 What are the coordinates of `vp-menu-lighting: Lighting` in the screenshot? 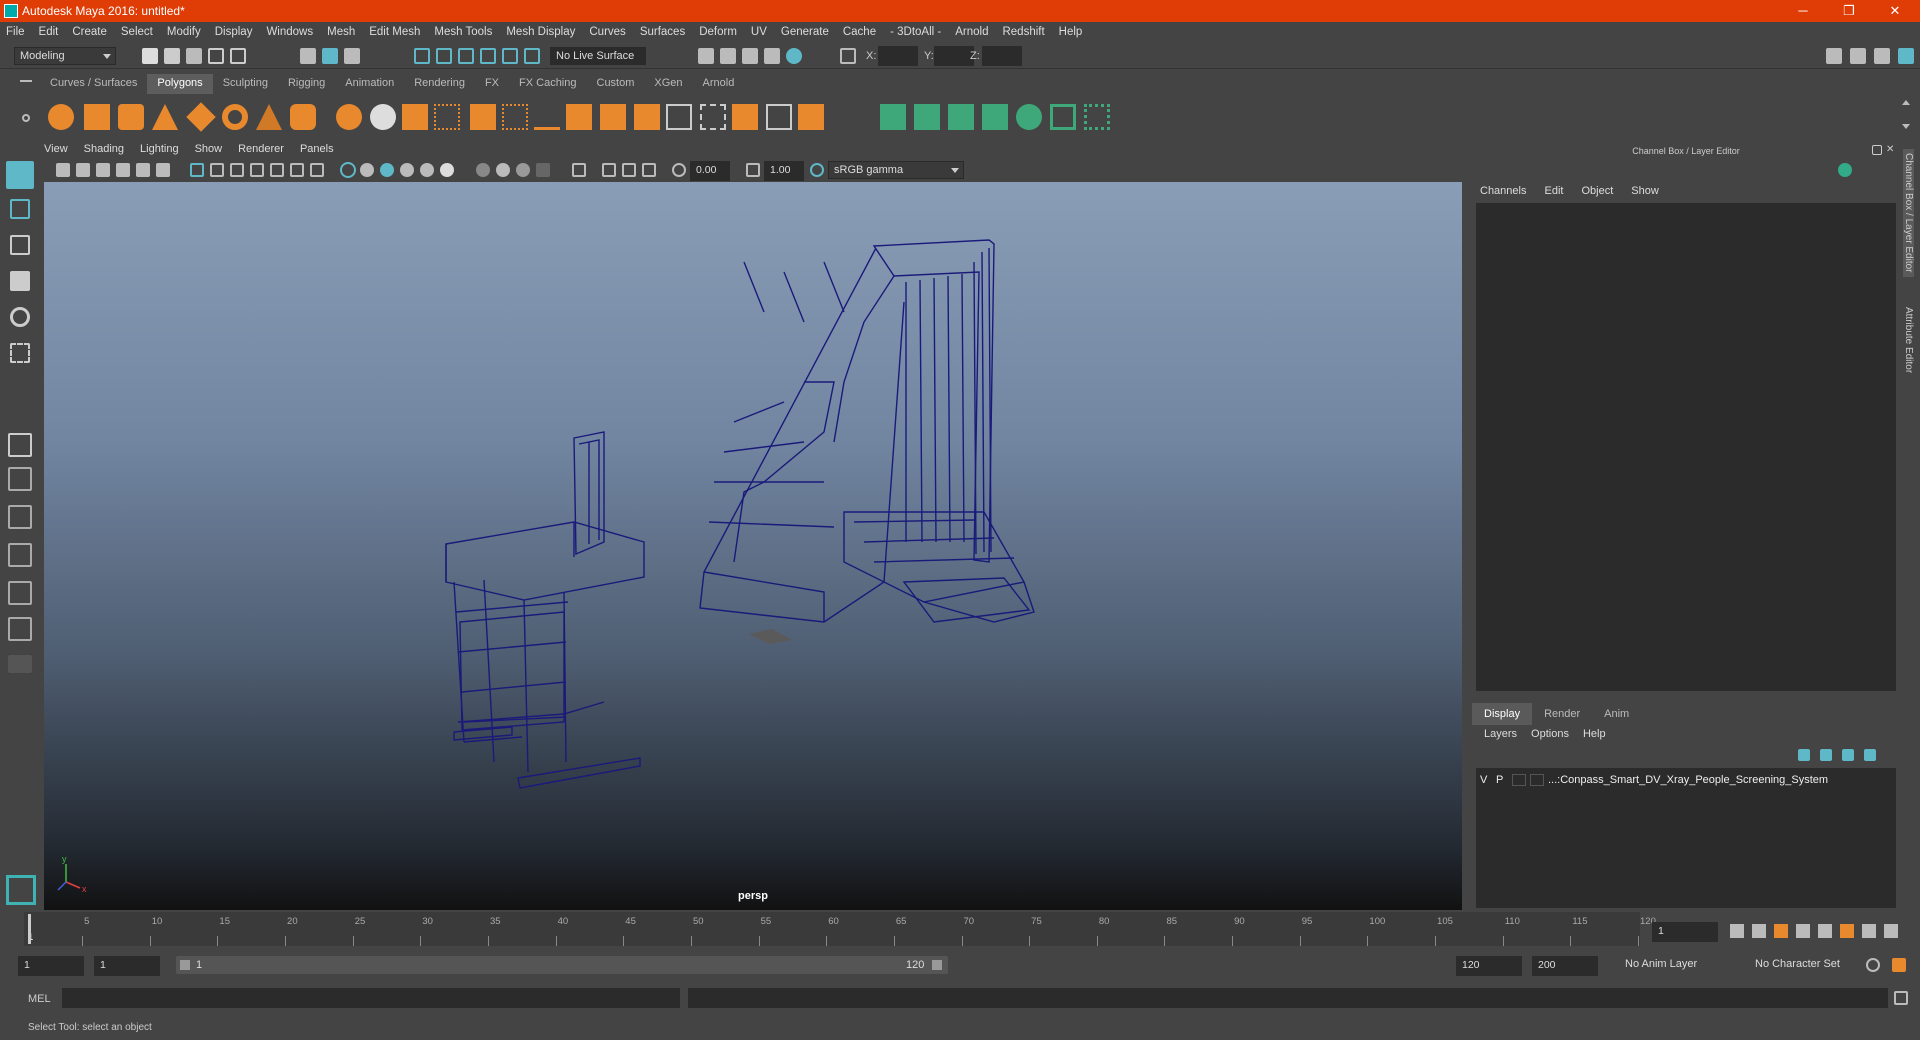 It's located at (159, 151).